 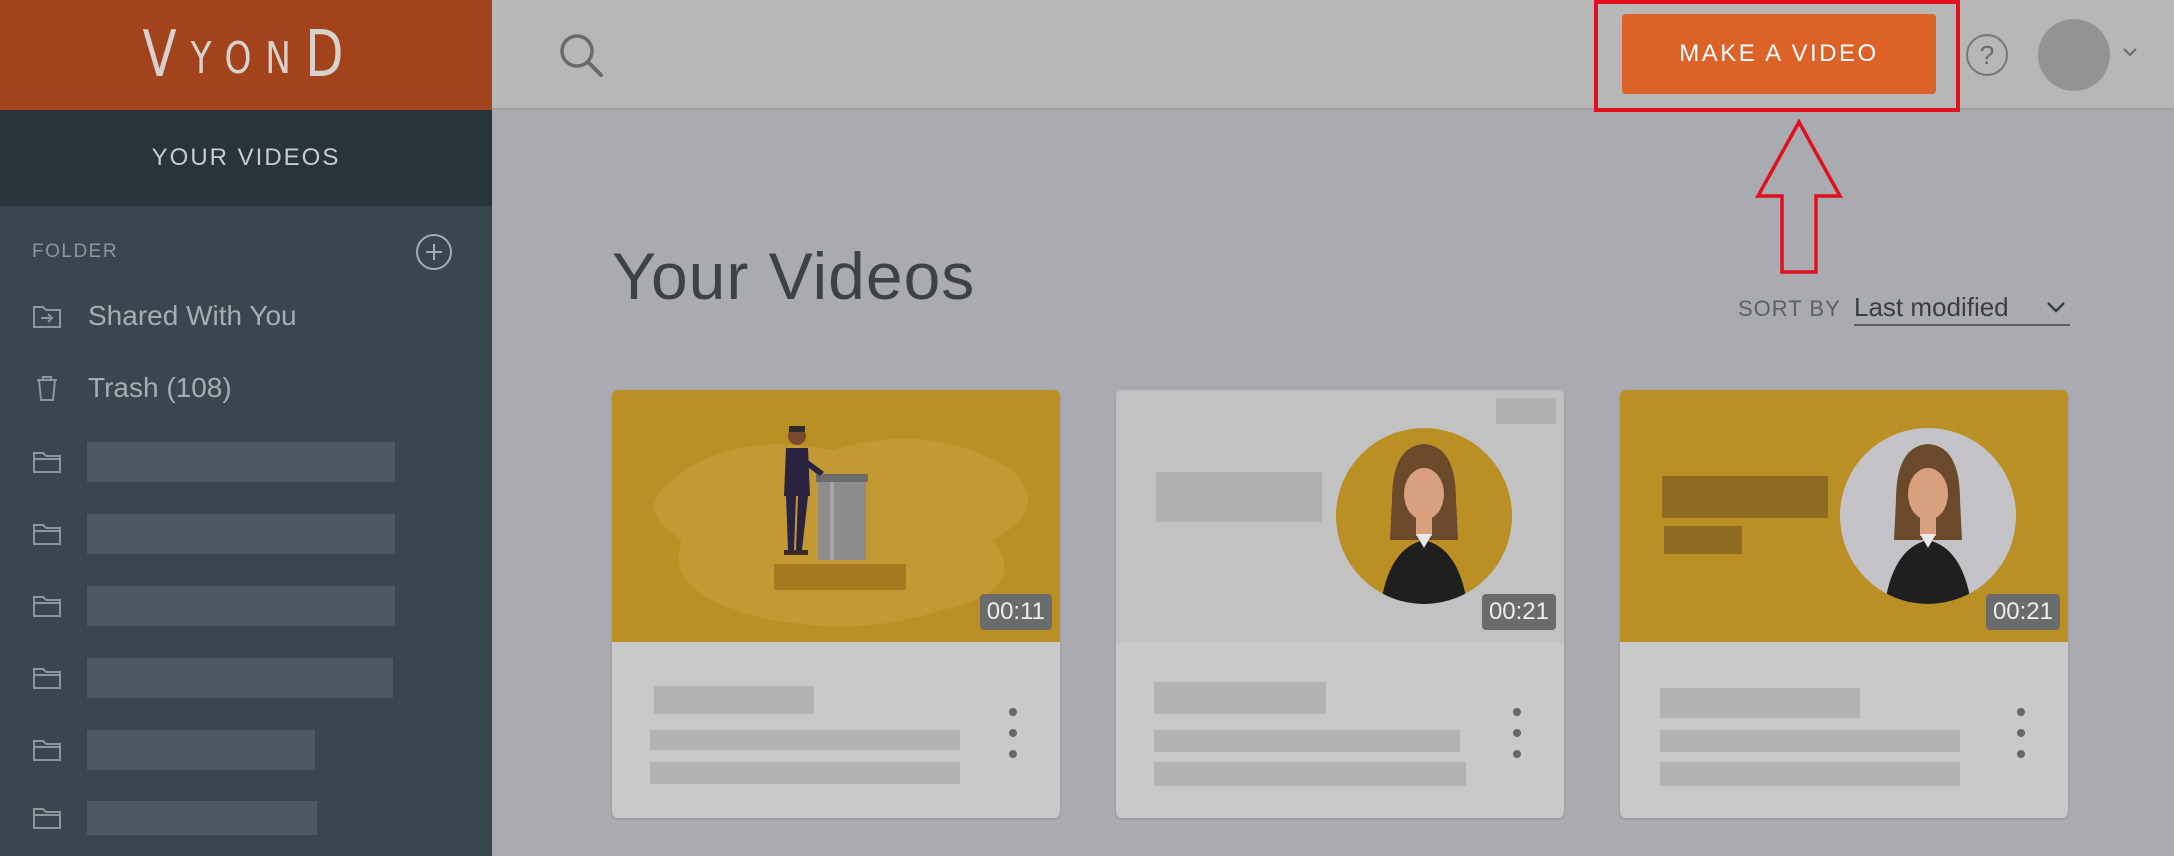 What do you see at coordinates (1799, 196) in the screenshot?
I see `up-arrow-annotation` at bounding box center [1799, 196].